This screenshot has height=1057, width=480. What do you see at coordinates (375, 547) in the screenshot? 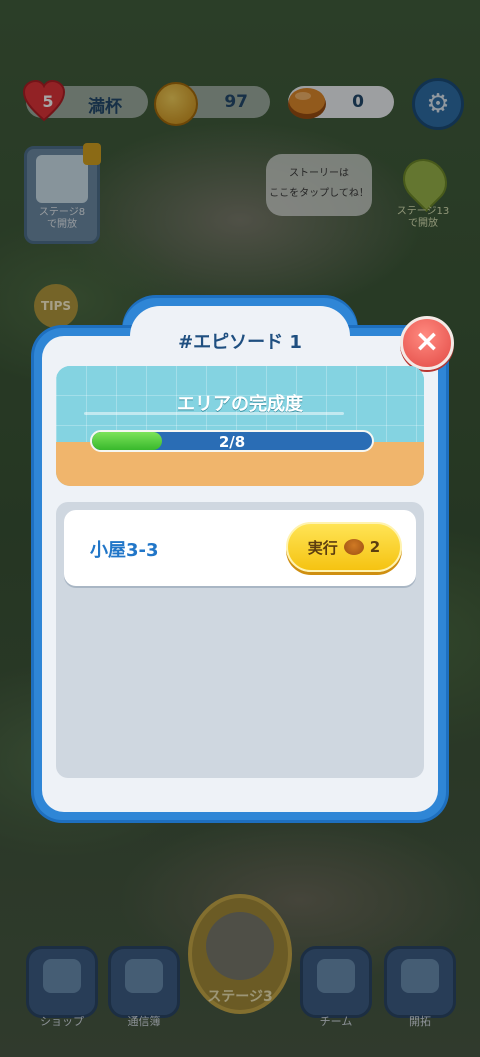
I see `execute-cost: 2` at bounding box center [375, 547].